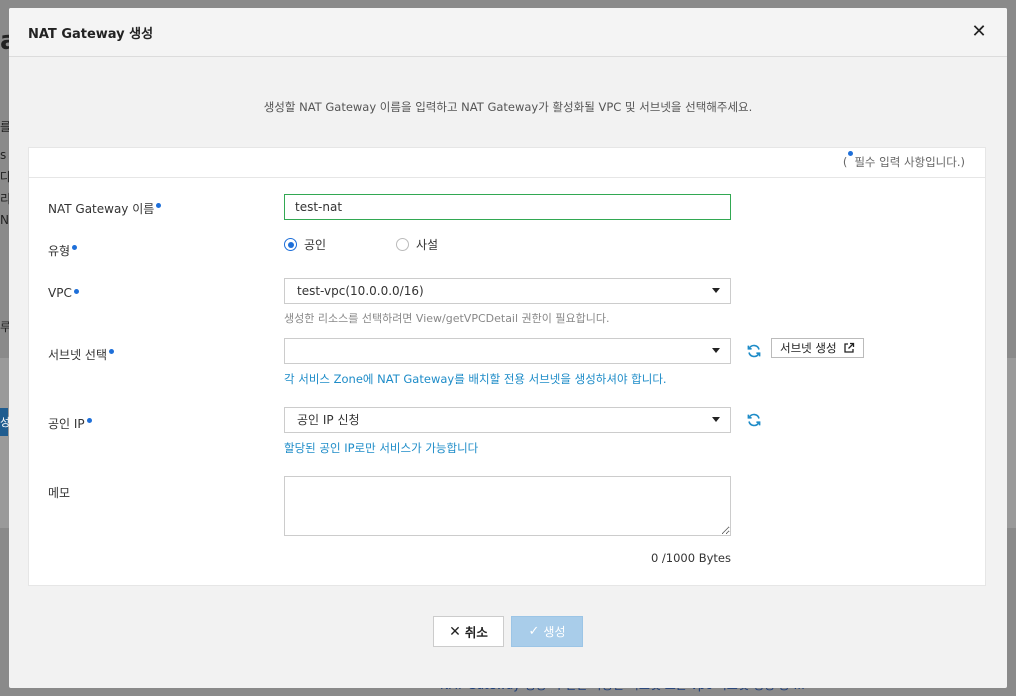 This screenshot has width=1016, height=696. What do you see at coordinates (547, 631) in the screenshot?
I see `create-button: ✓ 생성` at bounding box center [547, 631].